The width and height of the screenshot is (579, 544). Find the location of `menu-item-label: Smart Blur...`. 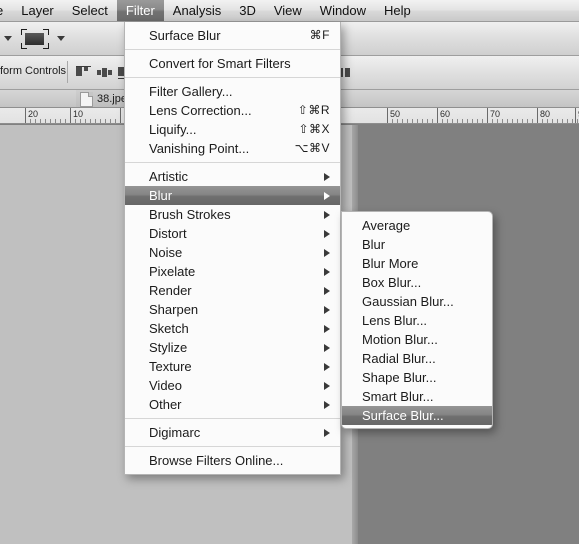

menu-item-label: Smart Blur... is located at coordinates (398, 396).